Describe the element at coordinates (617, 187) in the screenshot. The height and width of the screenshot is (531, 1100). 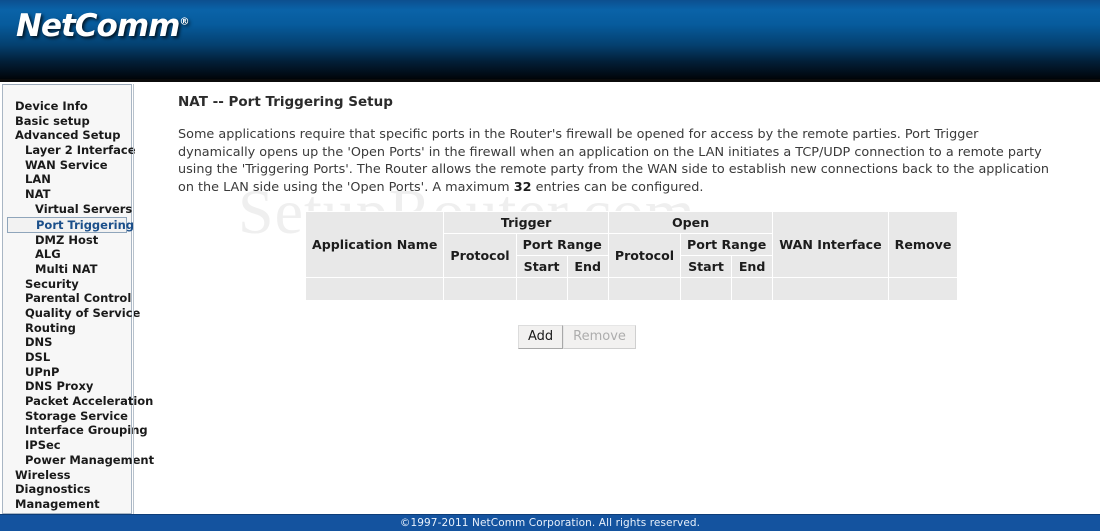
I see `description-part-2: entries can be configured.` at that location.